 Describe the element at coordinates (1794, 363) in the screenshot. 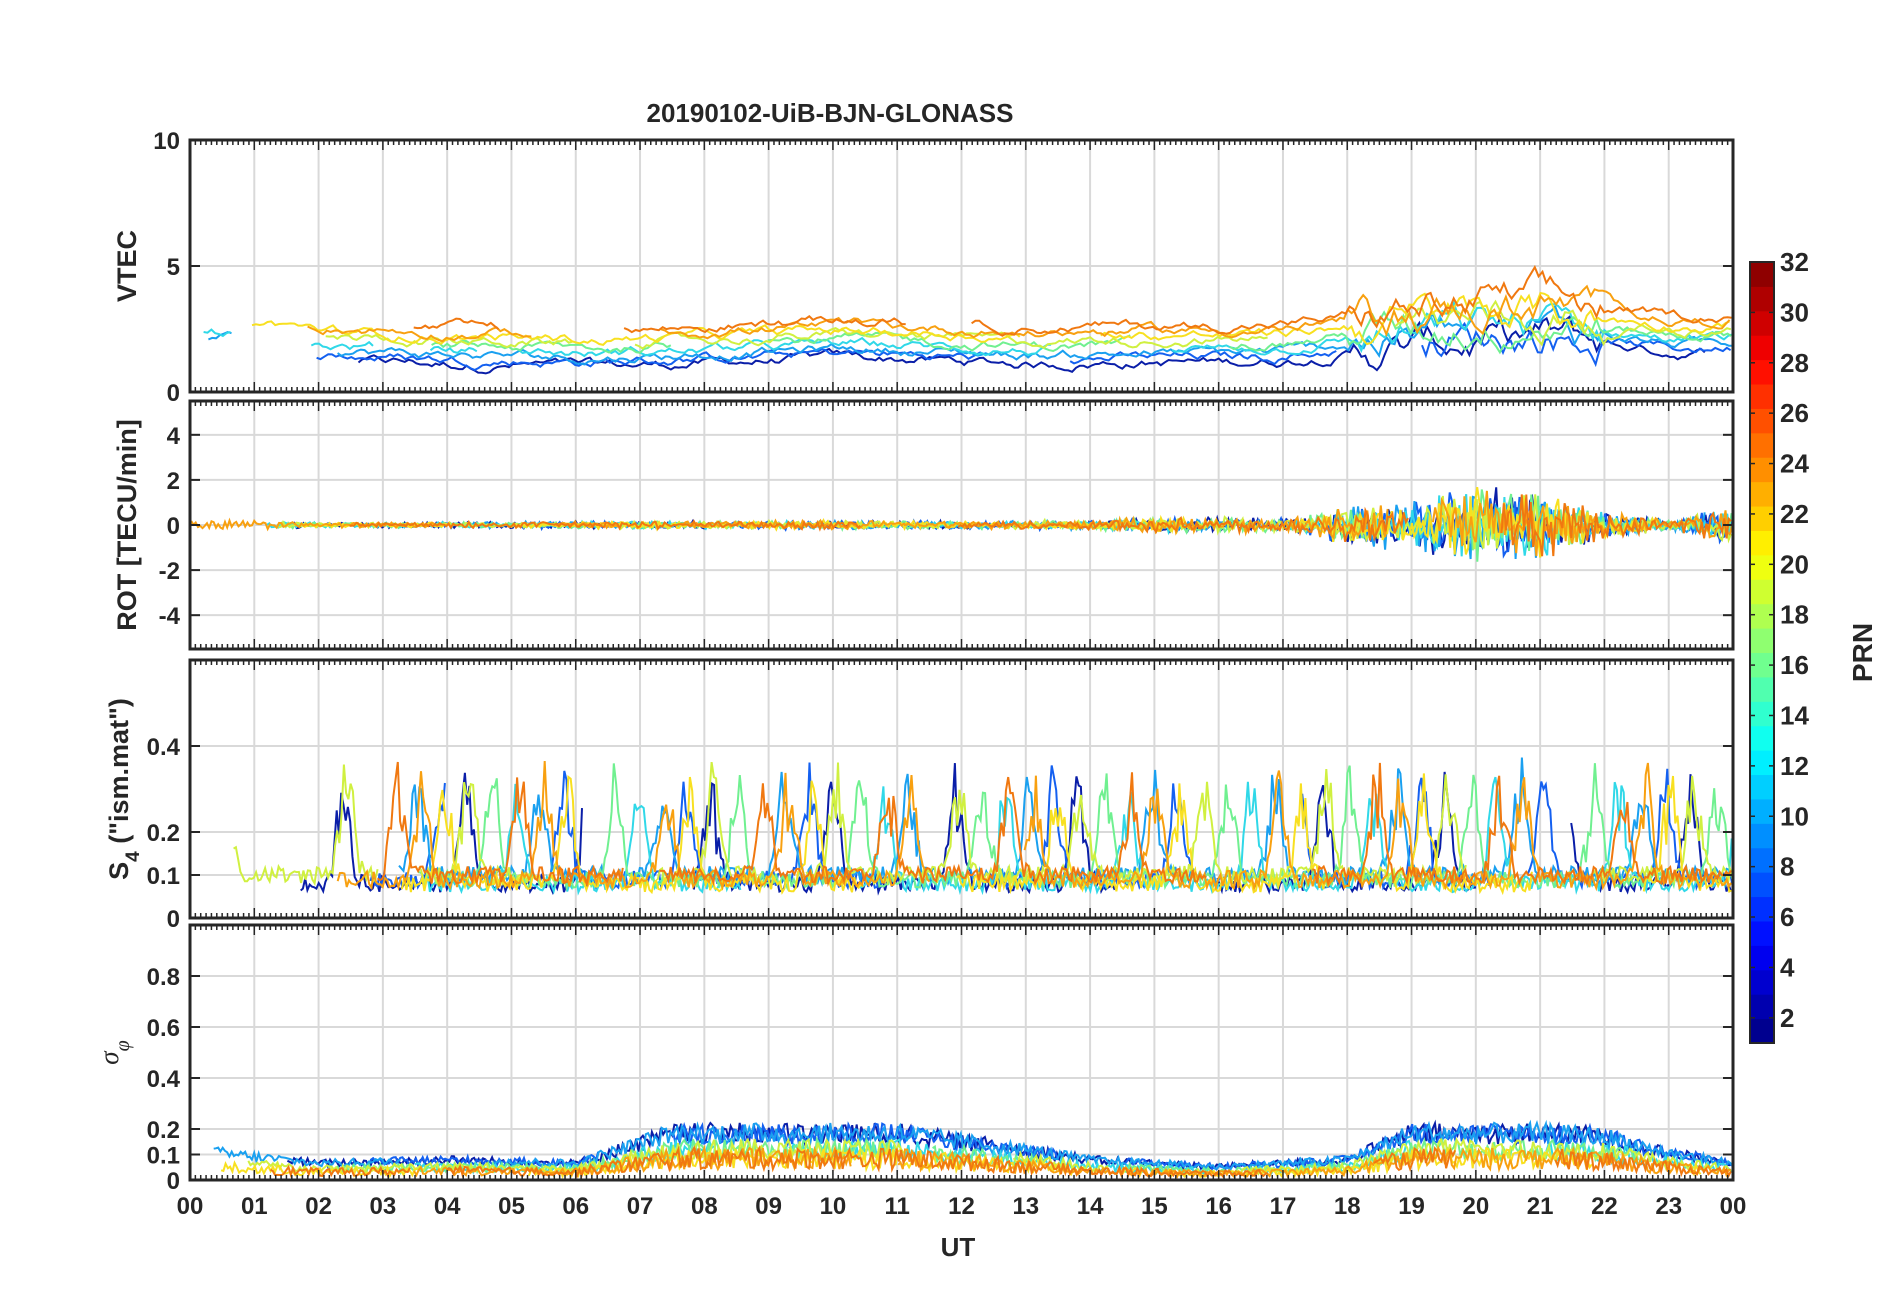

I see `colorbar-tick-label: 28` at that location.